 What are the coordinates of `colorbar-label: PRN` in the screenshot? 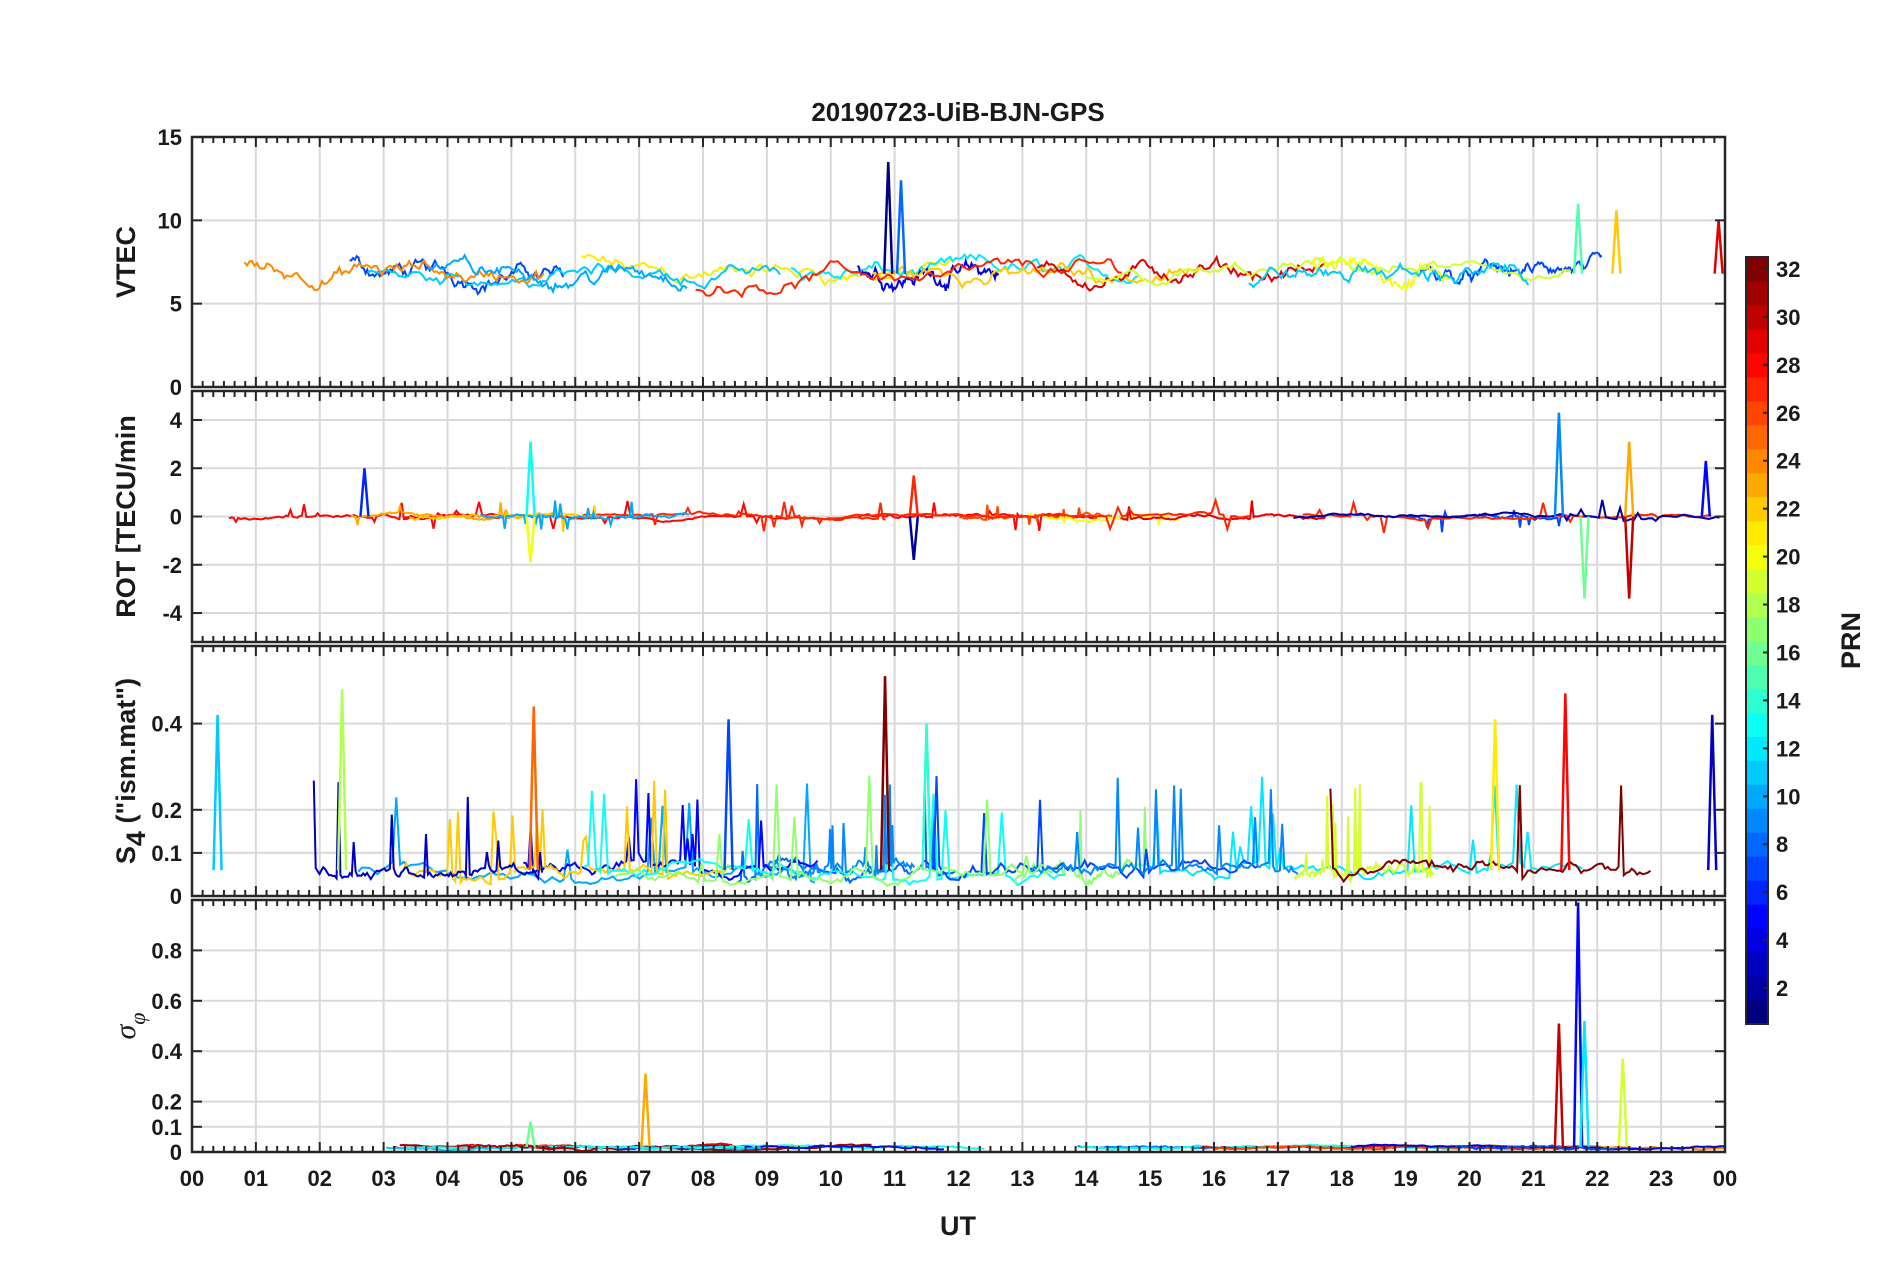 It's located at (1851, 640).